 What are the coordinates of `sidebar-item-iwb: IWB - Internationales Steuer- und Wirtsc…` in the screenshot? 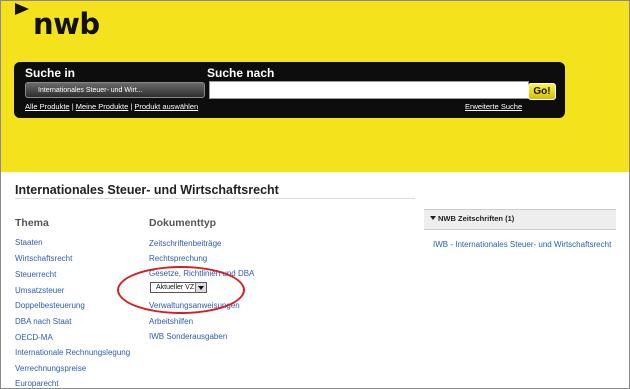 It's located at (522, 244).